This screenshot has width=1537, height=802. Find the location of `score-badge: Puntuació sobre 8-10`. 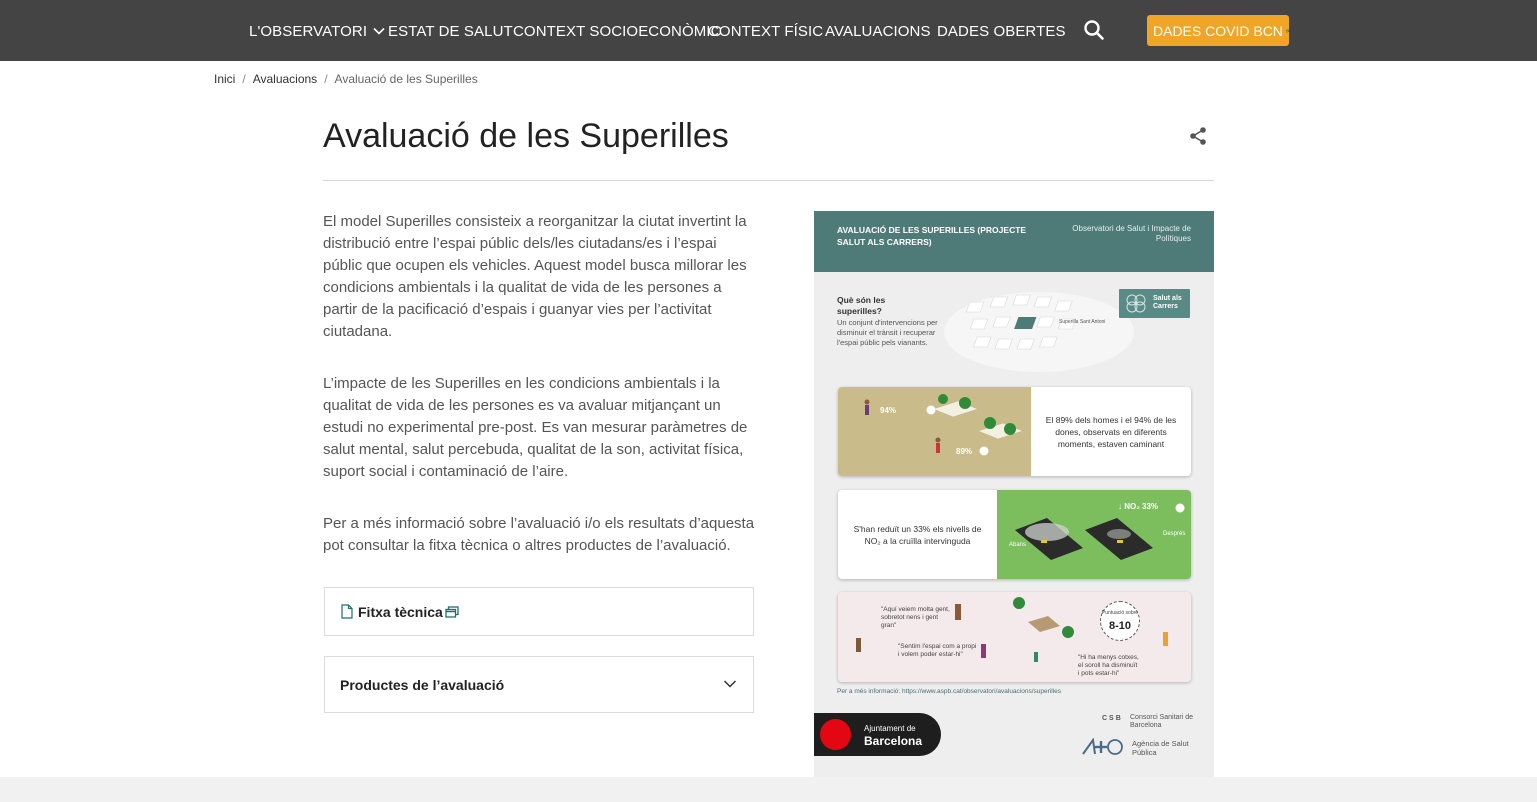

score-badge: Puntuació sobre 8-10 is located at coordinates (1120, 621).